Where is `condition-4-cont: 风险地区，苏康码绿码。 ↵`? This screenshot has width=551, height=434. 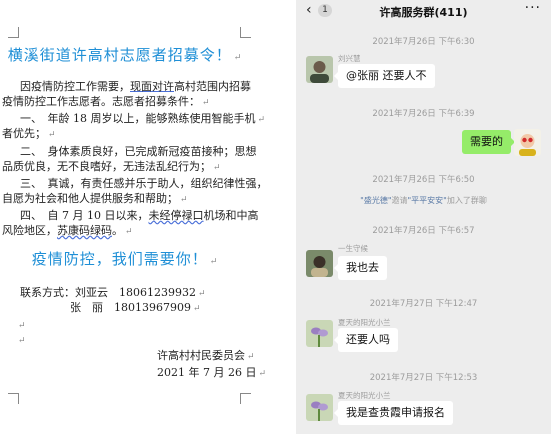
condition-4-cont: 风险地区，苏康码绿码。 ↵ is located at coordinates (67, 230).